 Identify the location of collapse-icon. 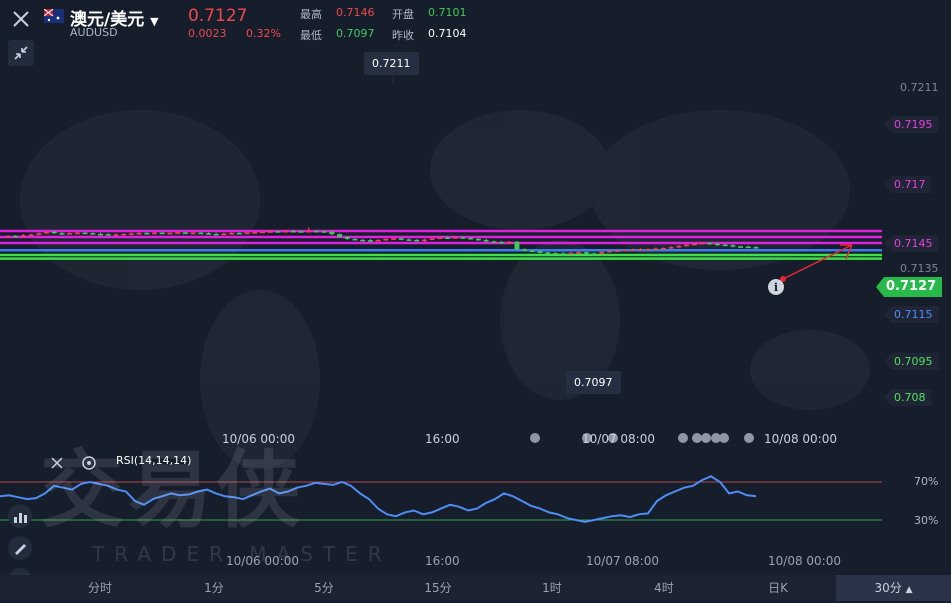
(21, 53).